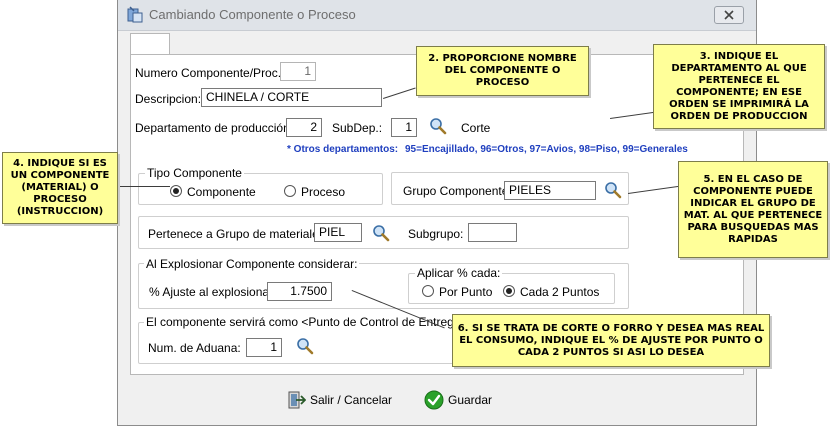 The height and width of the screenshot is (426, 831). I want to click on otros-departamentos-label: * Otros departamentos:, so click(343, 149).